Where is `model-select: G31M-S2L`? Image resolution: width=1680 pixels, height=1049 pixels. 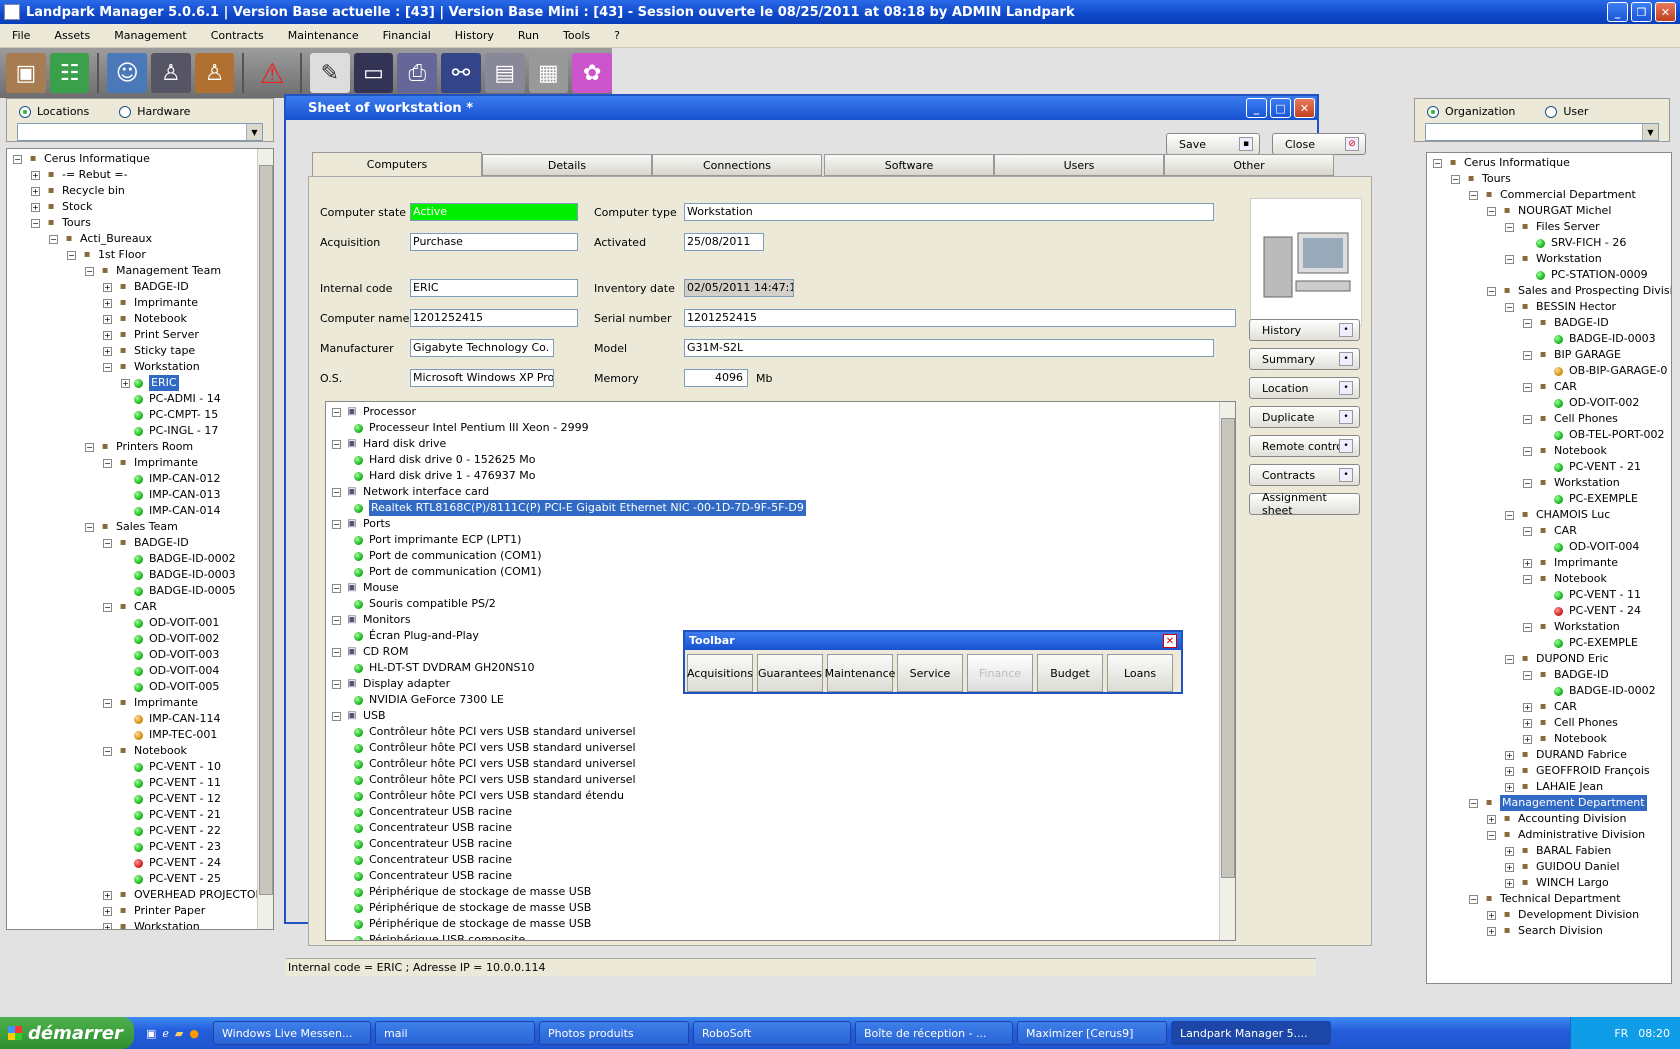
model-select: G31M-S2L is located at coordinates (949, 348).